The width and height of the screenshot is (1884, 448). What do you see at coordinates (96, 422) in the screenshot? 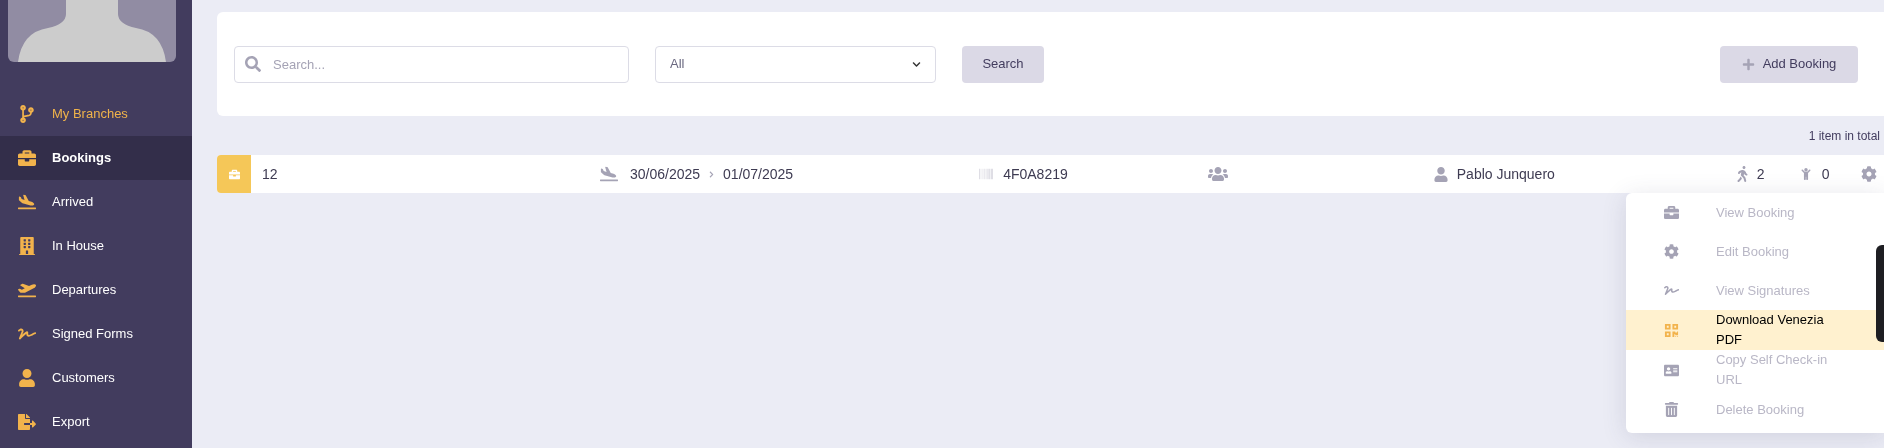
I see `sidebar-item: Export` at bounding box center [96, 422].